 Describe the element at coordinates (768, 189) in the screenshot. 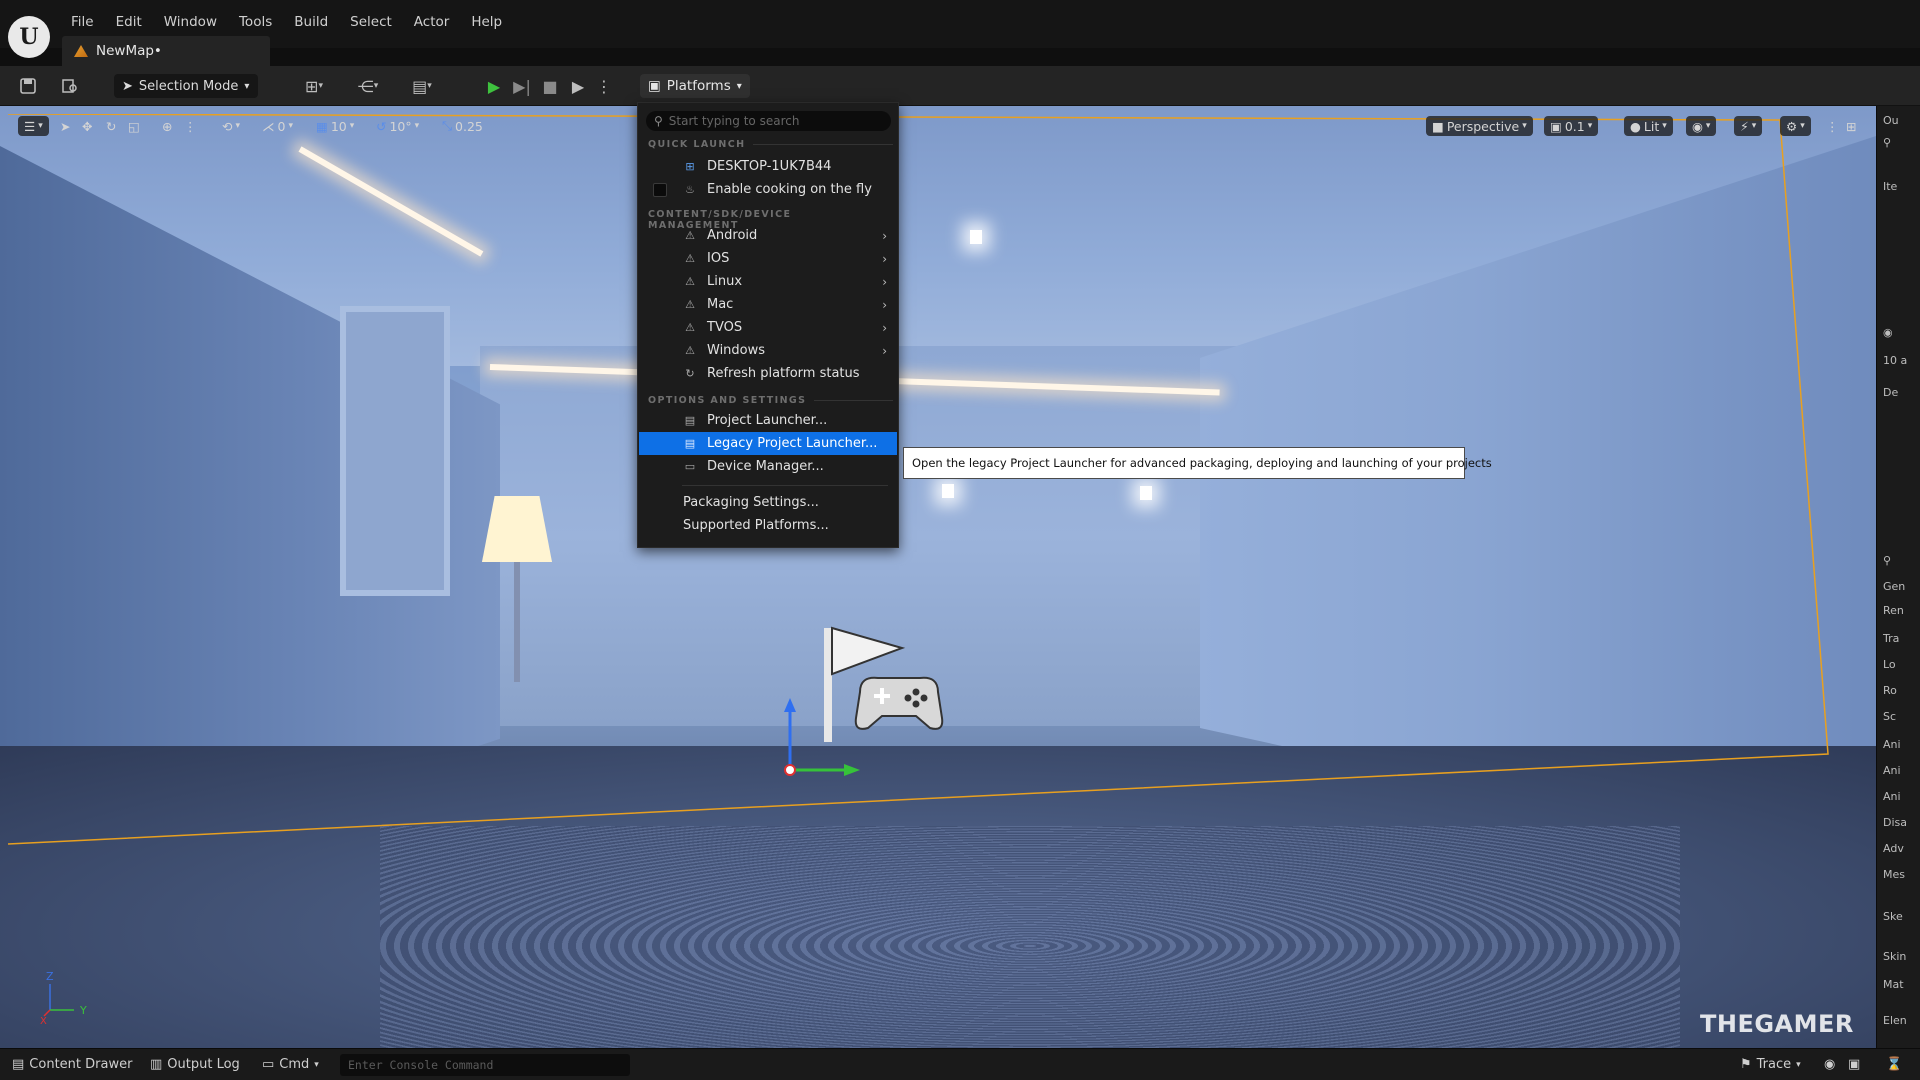

I see `menu-item-cook-on-the-fly: ♨ Enable cooking on the fly` at that location.